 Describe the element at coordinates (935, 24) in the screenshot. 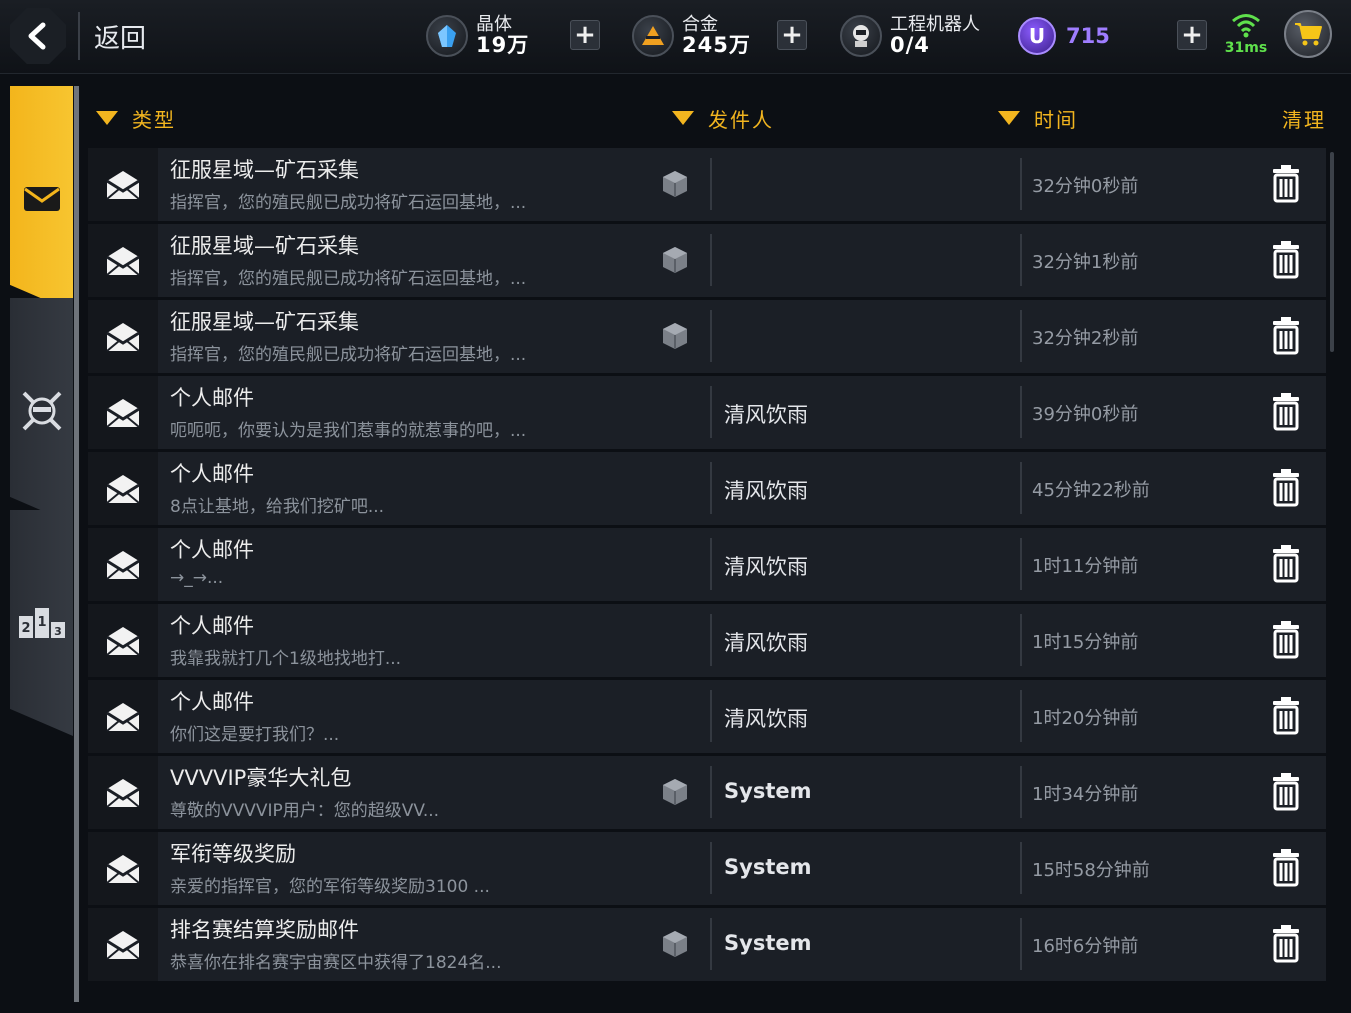

I see `robot-label: 工程机器人` at that location.